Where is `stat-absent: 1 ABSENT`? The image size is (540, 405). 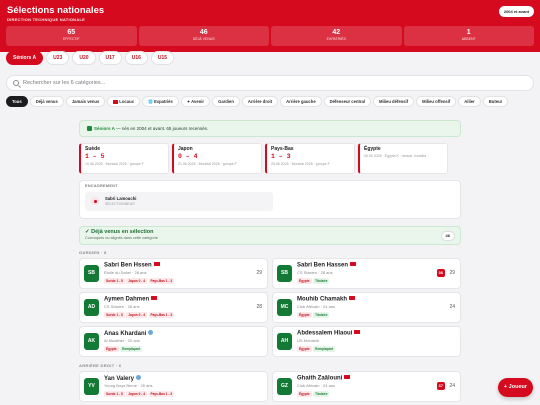
stat-absent: 1 ABSENT is located at coordinates (468, 36).